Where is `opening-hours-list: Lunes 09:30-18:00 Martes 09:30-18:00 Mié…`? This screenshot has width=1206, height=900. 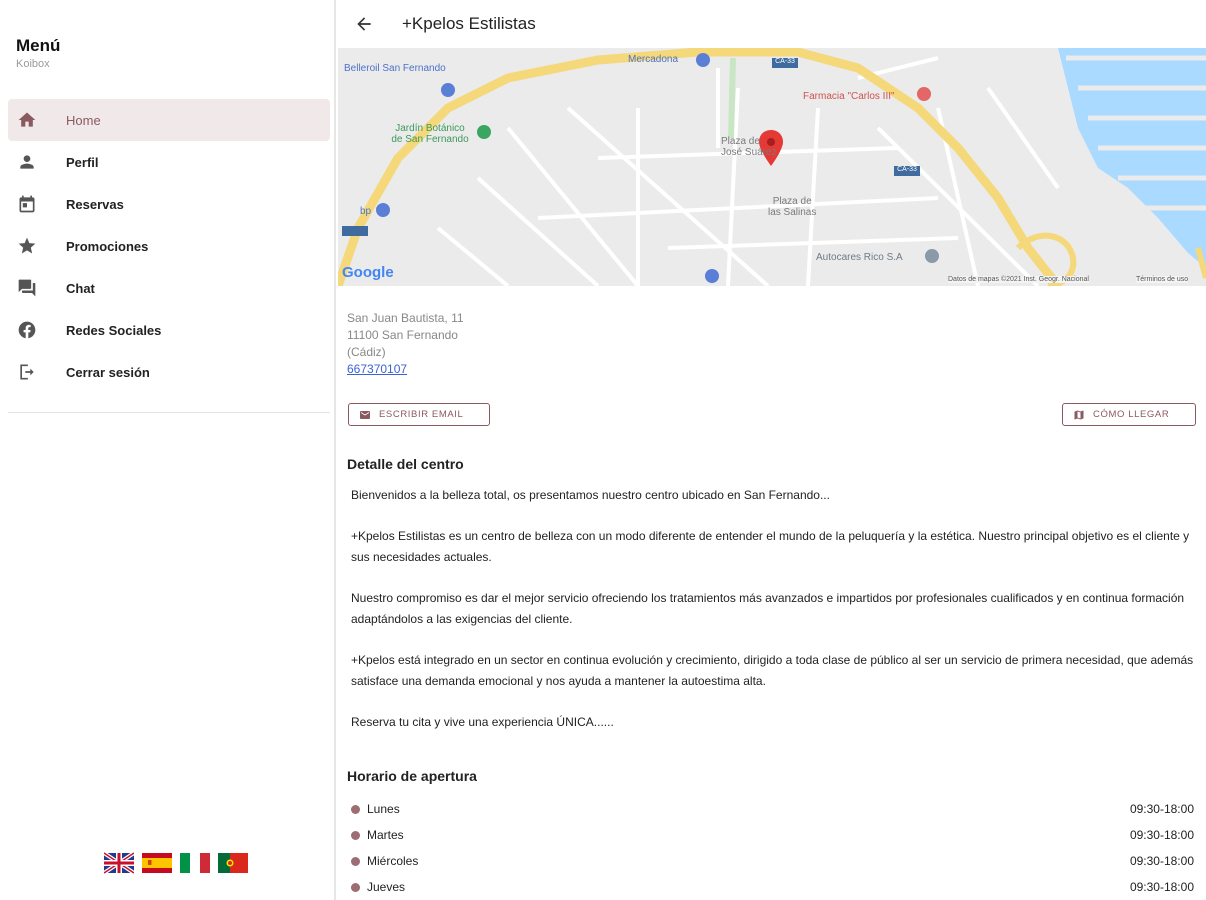 opening-hours-list: Lunes 09:30-18:00 Martes 09:30-18:00 Mié… is located at coordinates (772, 848).